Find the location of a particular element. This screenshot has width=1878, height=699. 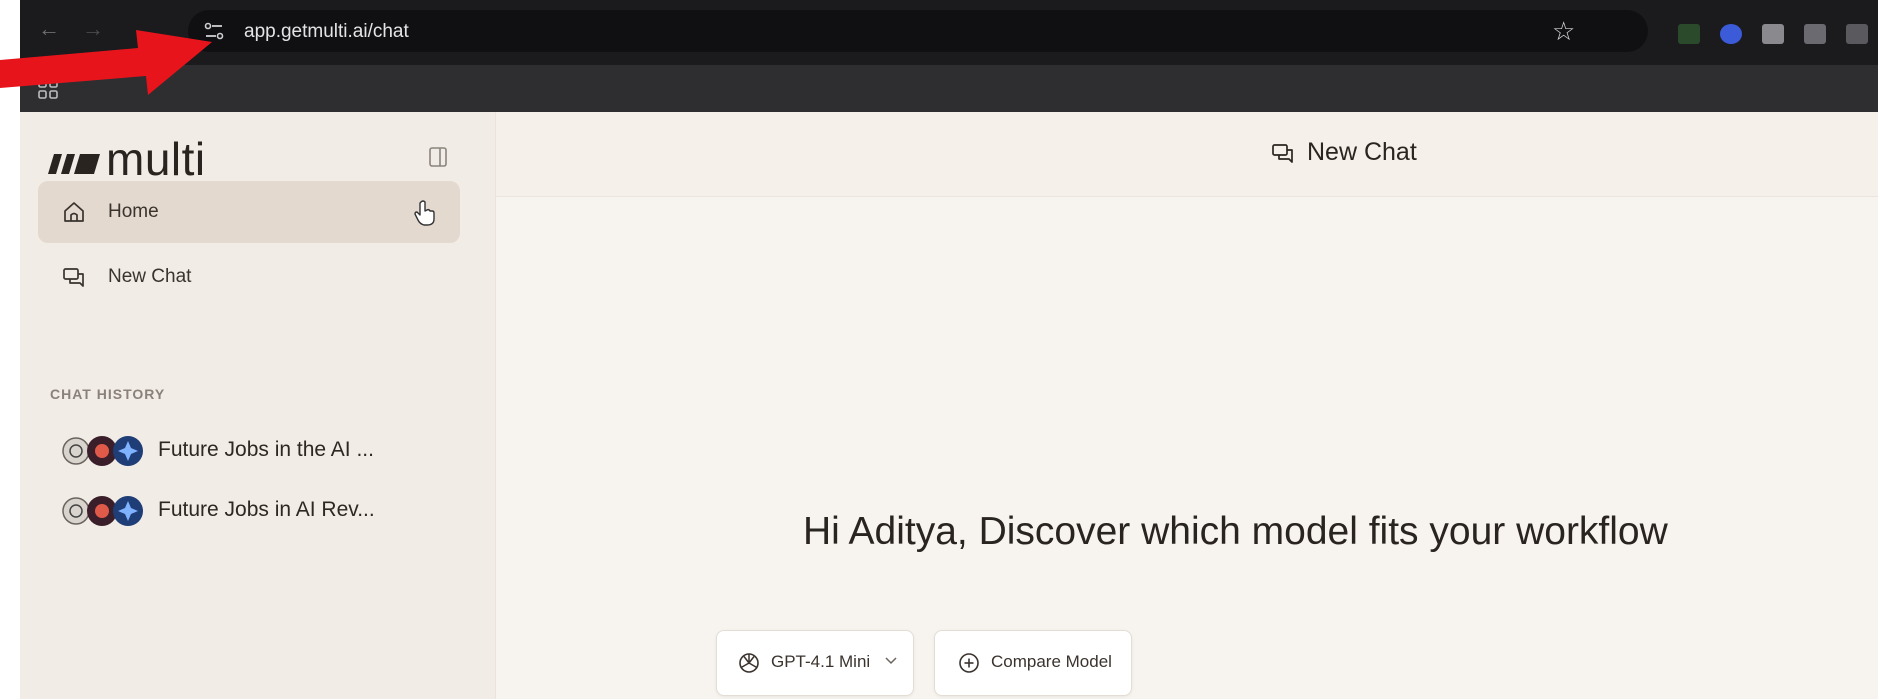

bookmark-star-icon: ☆ is located at coordinates (1563, 31).